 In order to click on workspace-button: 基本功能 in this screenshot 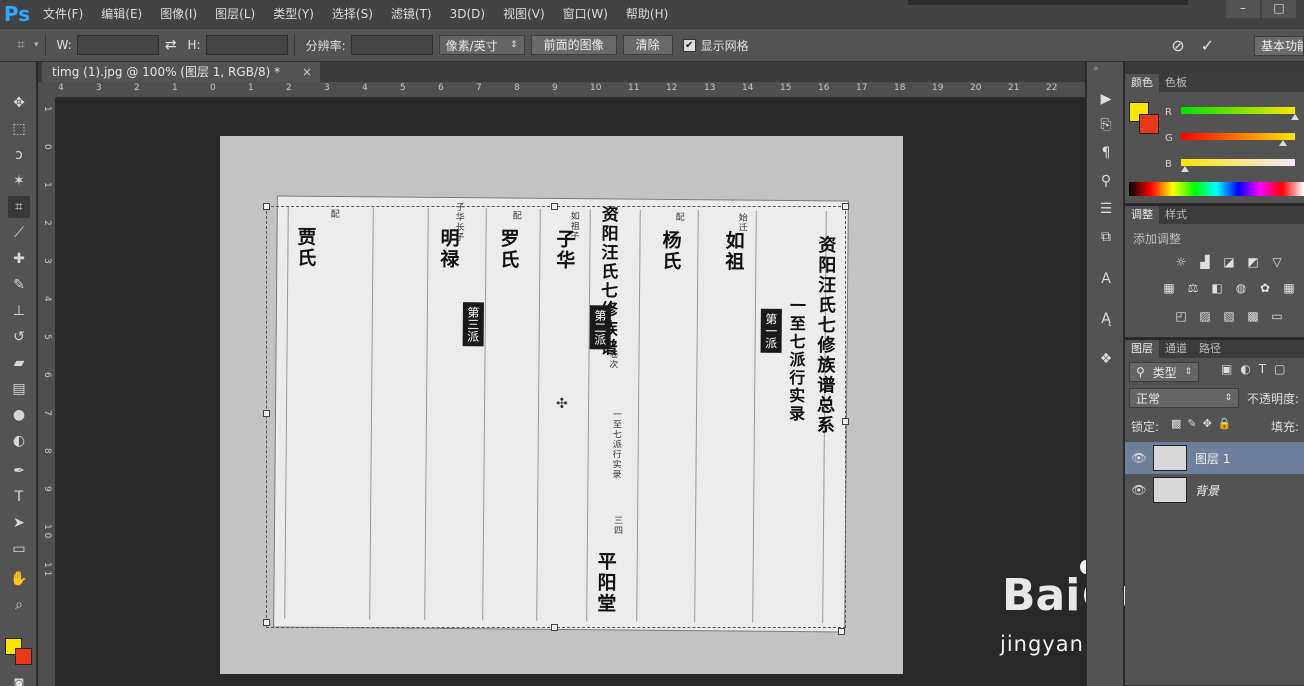, I will do `click(1279, 46)`.